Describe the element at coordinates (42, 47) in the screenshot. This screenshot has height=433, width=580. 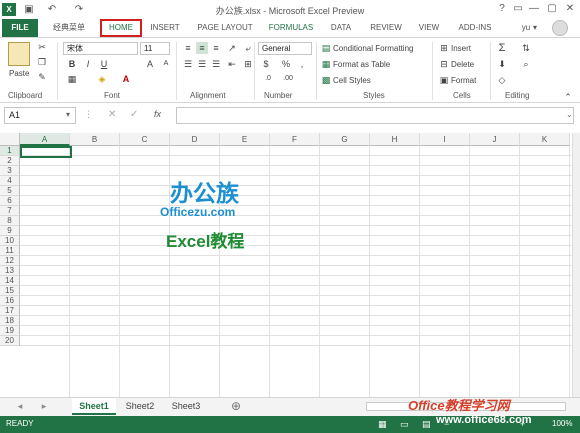
I see `cut-icon: ✂` at that location.